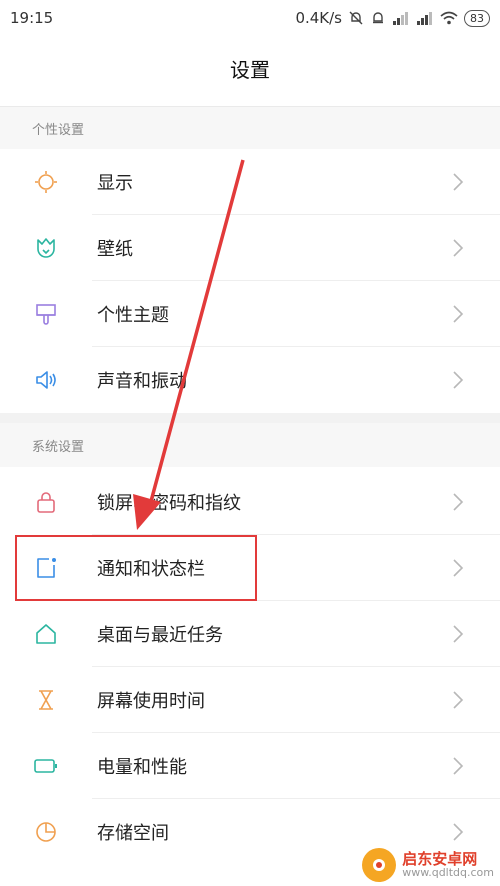 The image size is (500, 886). Describe the element at coordinates (46, 568) in the screenshot. I see `notification-icon` at that location.